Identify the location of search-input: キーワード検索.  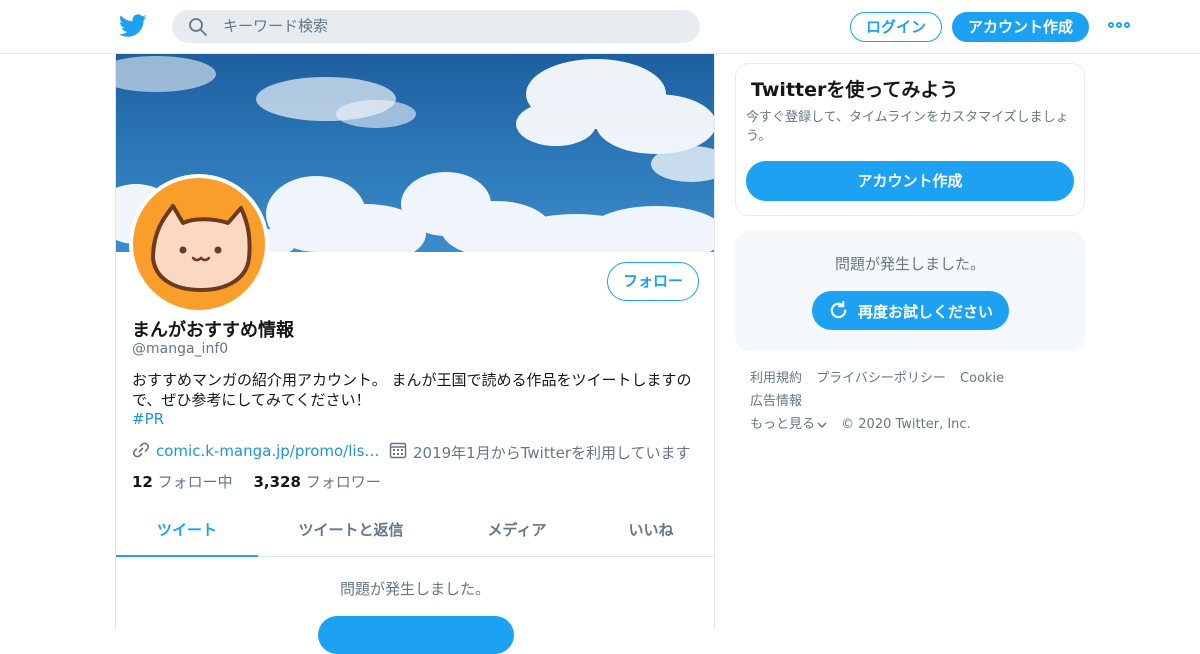
(436, 26).